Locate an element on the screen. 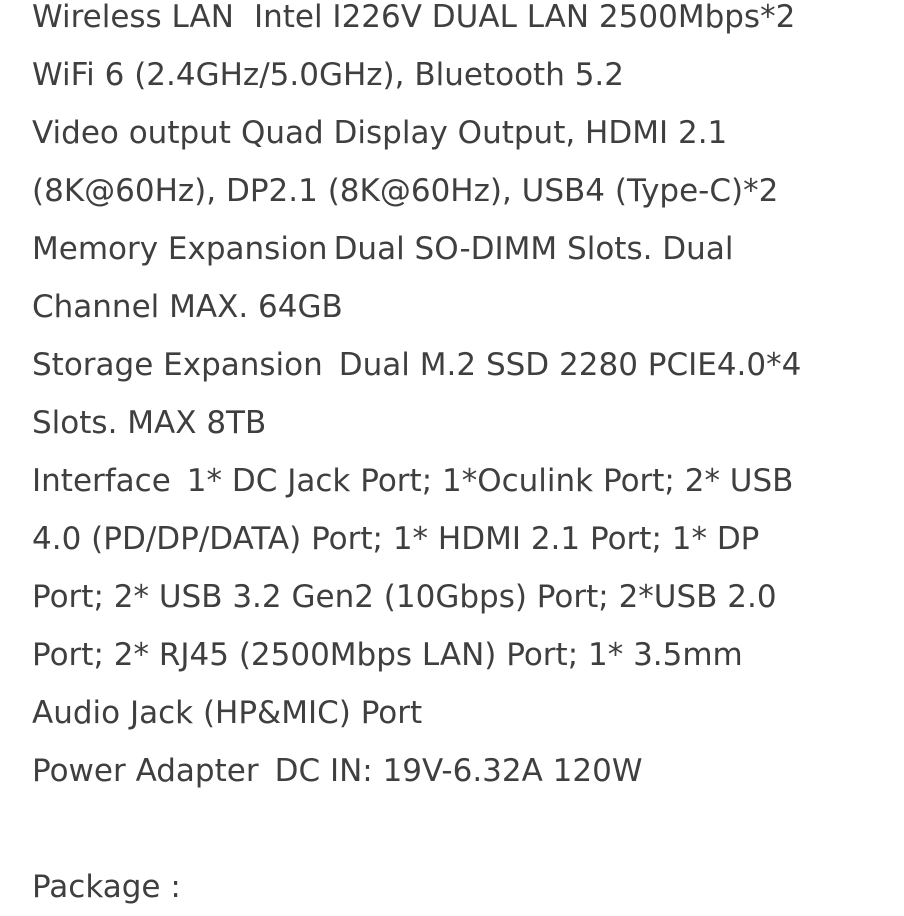 This screenshot has width=904, height=916. spec-value-interface: 1* DC Jack Port; 1*Oculink Port; 2* USB is located at coordinates (490, 481).